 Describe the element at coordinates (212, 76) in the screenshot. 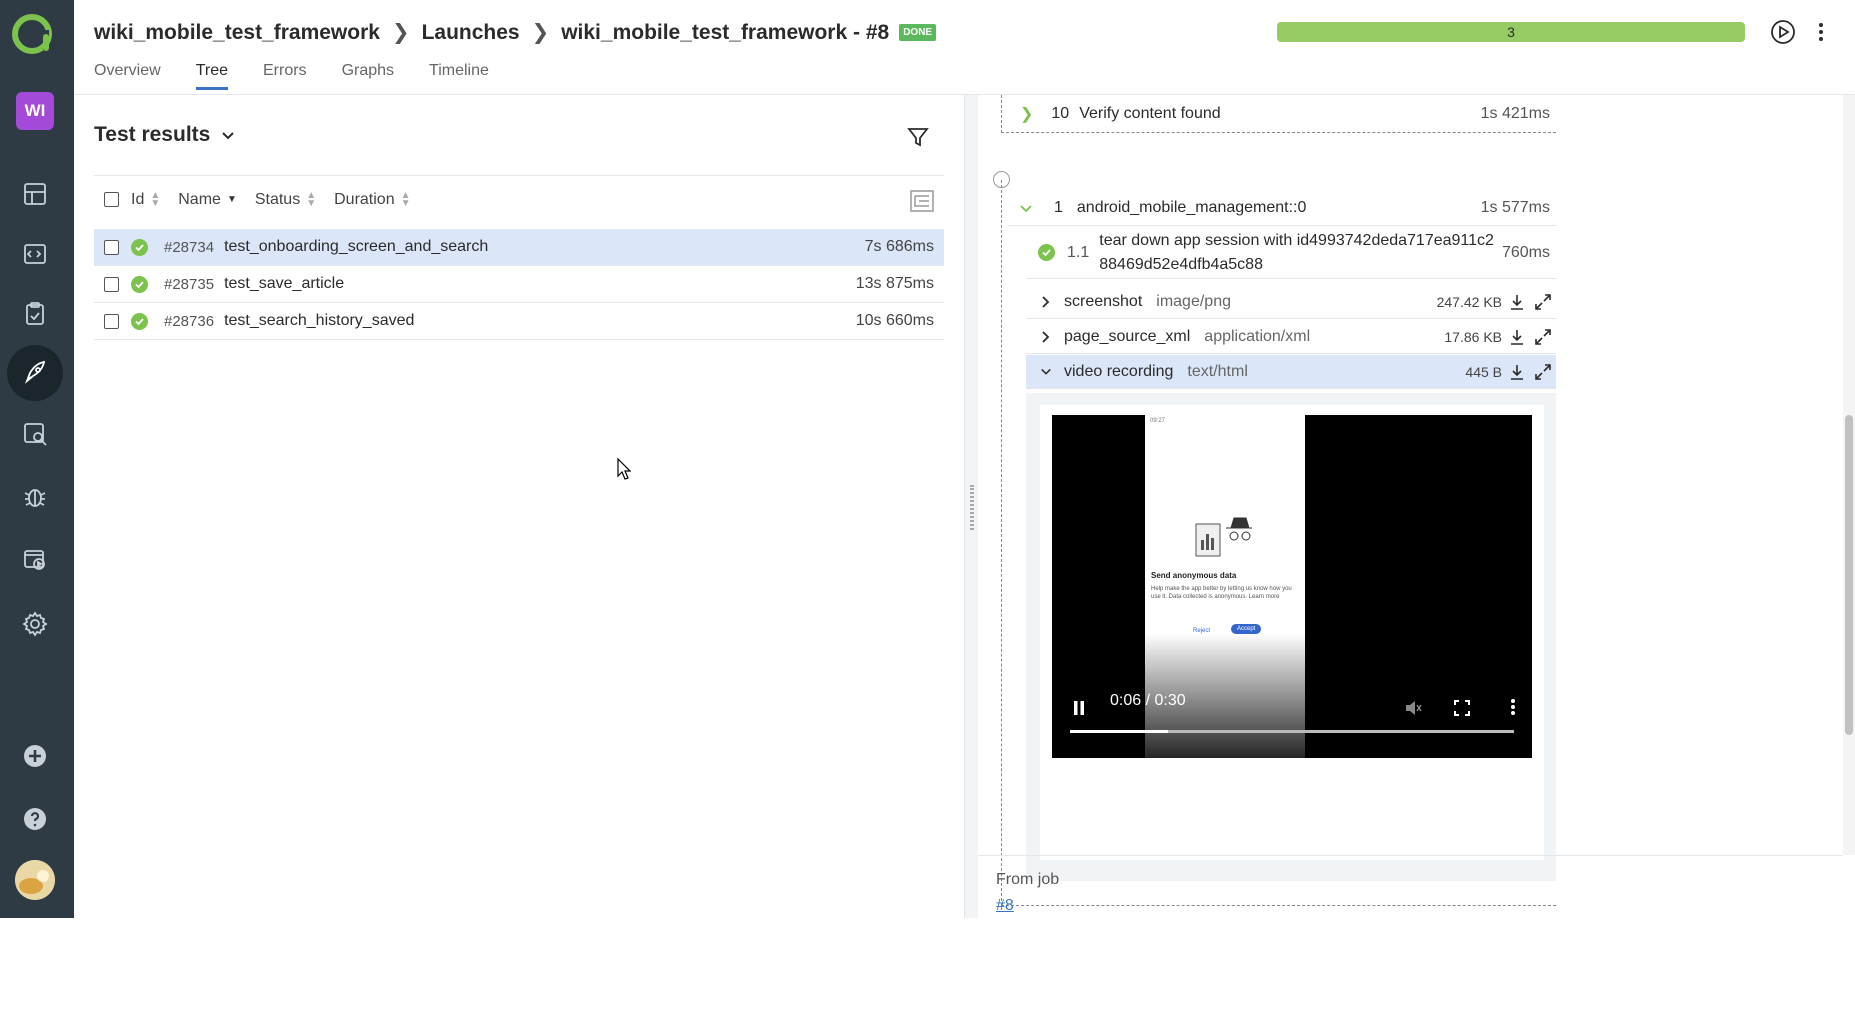

I see `tab-tree: Tree` at that location.